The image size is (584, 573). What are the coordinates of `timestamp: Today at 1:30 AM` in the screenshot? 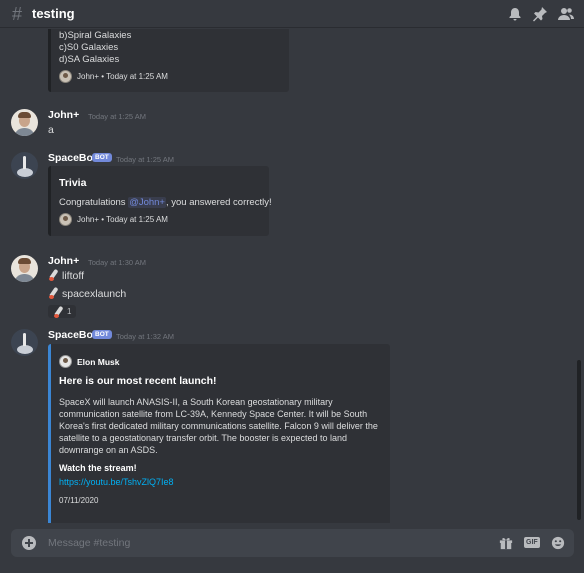 It's located at (117, 262).